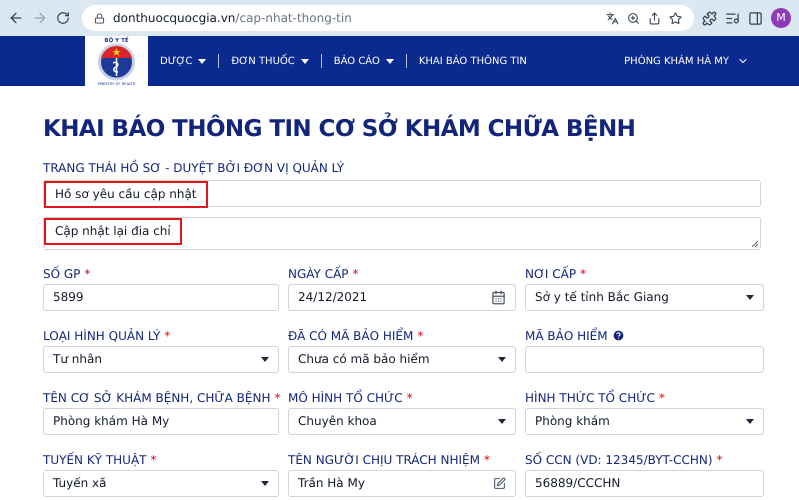 The height and width of the screenshot is (500, 799). Describe the element at coordinates (345, 397) in the screenshot. I see `field-label: MÔ HÌNH TỔ CHỨC` at that location.